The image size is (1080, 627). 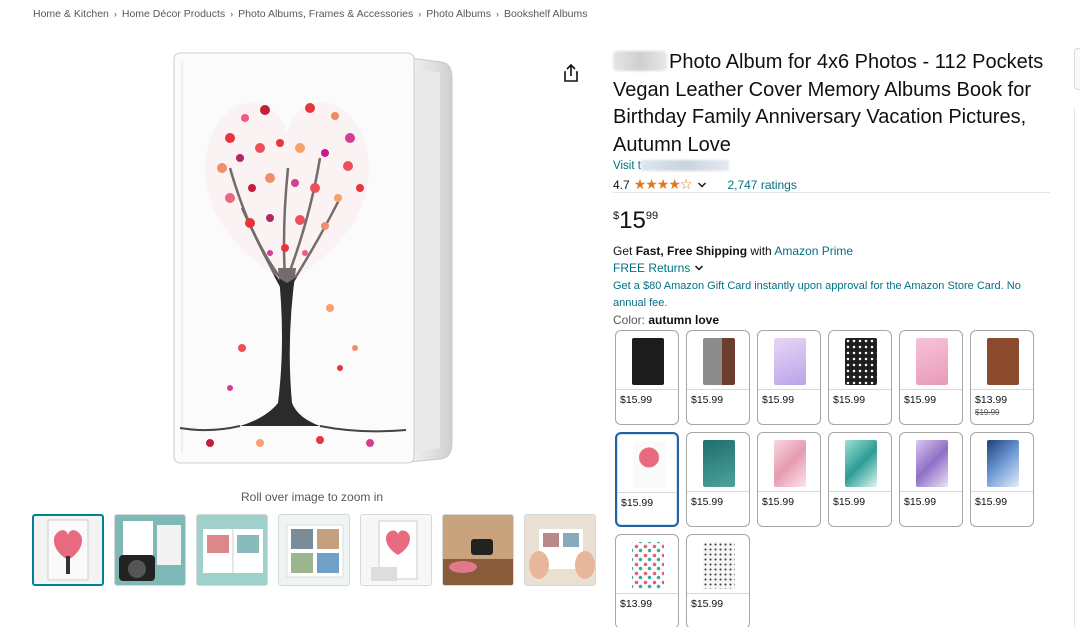 What do you see at coordinates (71, 14) in the screenshot?
I see `breadcrumb-item-home-kitchen: Home & Kitchen` at bounding box center [71, 14].